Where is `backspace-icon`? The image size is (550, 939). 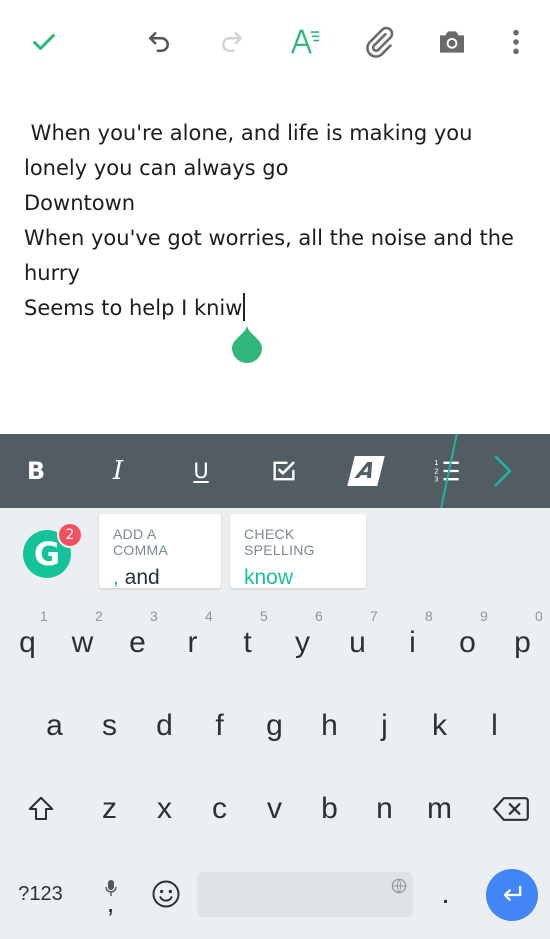 backspace-icon is located at coordinates (510, 809).